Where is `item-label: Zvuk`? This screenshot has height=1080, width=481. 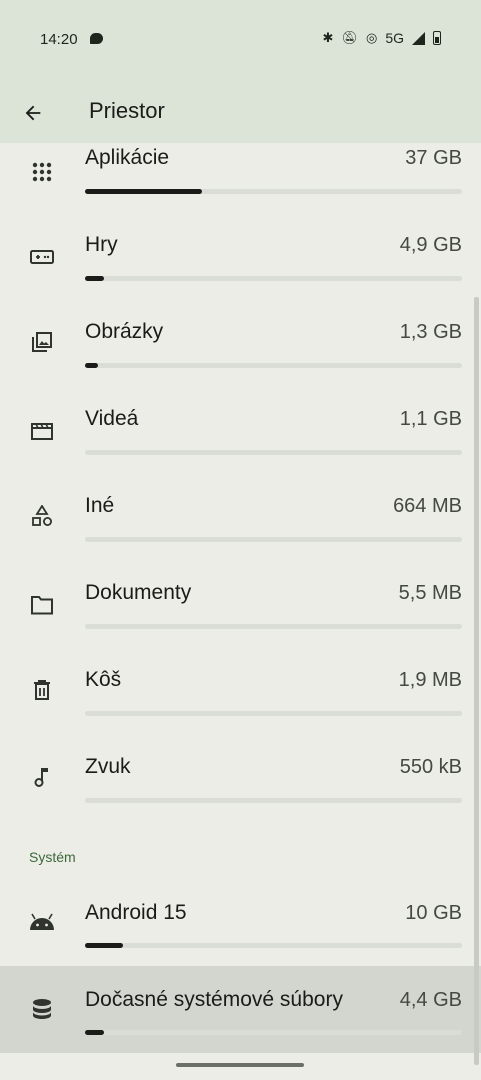
item-label: Zvuk is located at coordinates (108, 766).